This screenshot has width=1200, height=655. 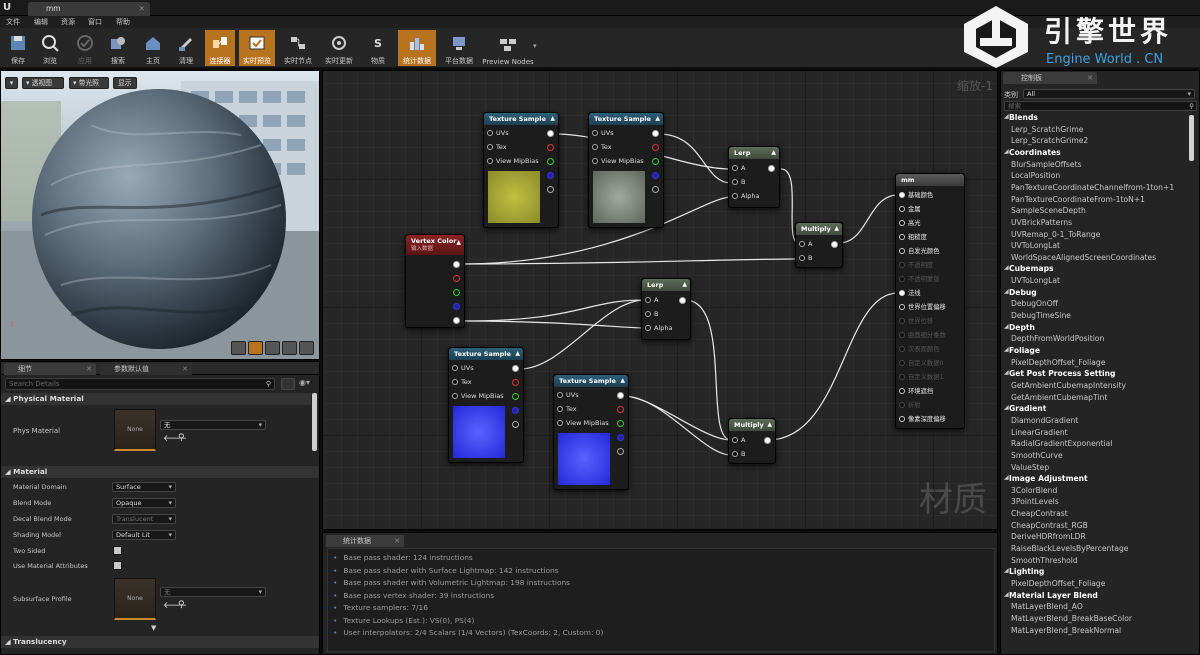 I want to click on sphere-shape-icon, so click(x=255, y=348).